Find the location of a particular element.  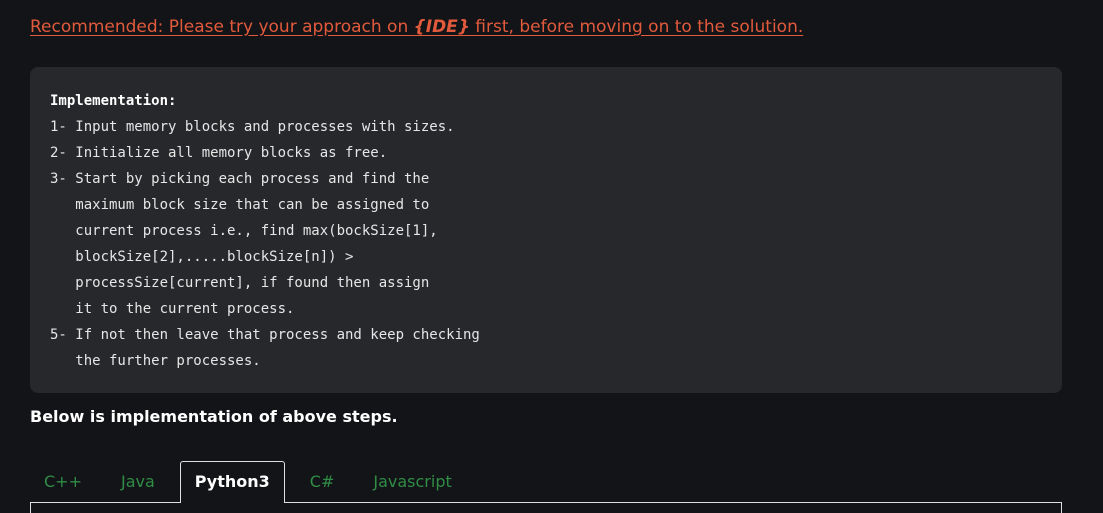

implementation-intro-text: Below is implementation of above steps. is located at coordinates (214, 416).